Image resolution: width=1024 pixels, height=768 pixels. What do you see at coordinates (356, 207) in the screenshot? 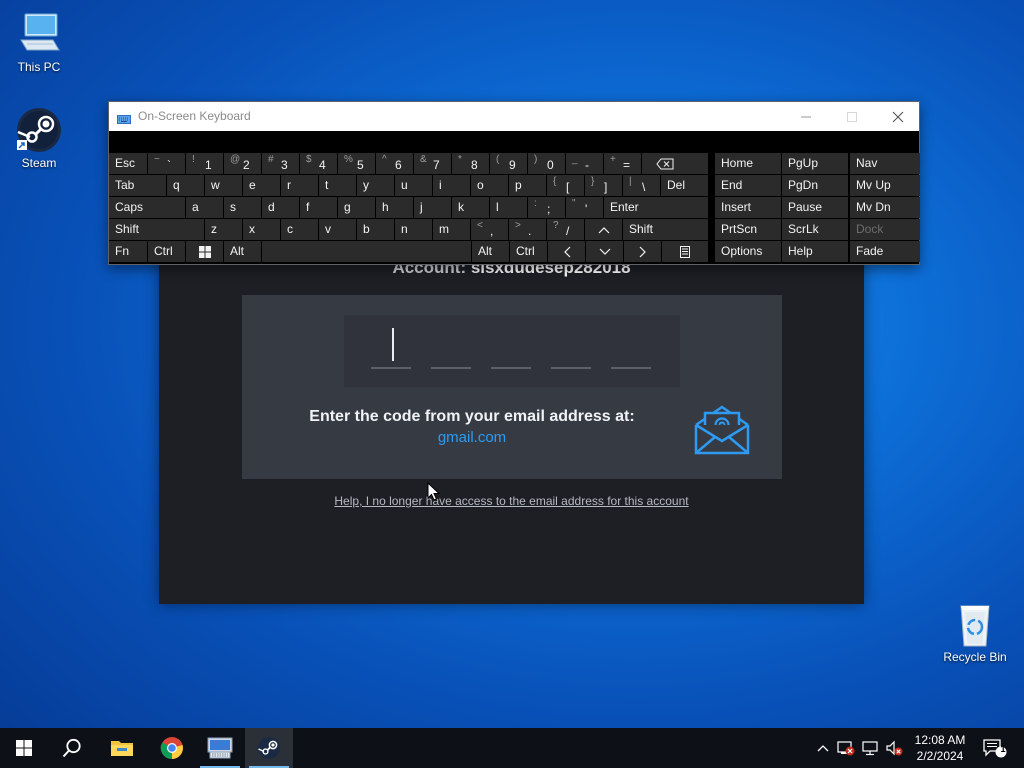
I see `key-g: g` at bounding box center [356, 207].